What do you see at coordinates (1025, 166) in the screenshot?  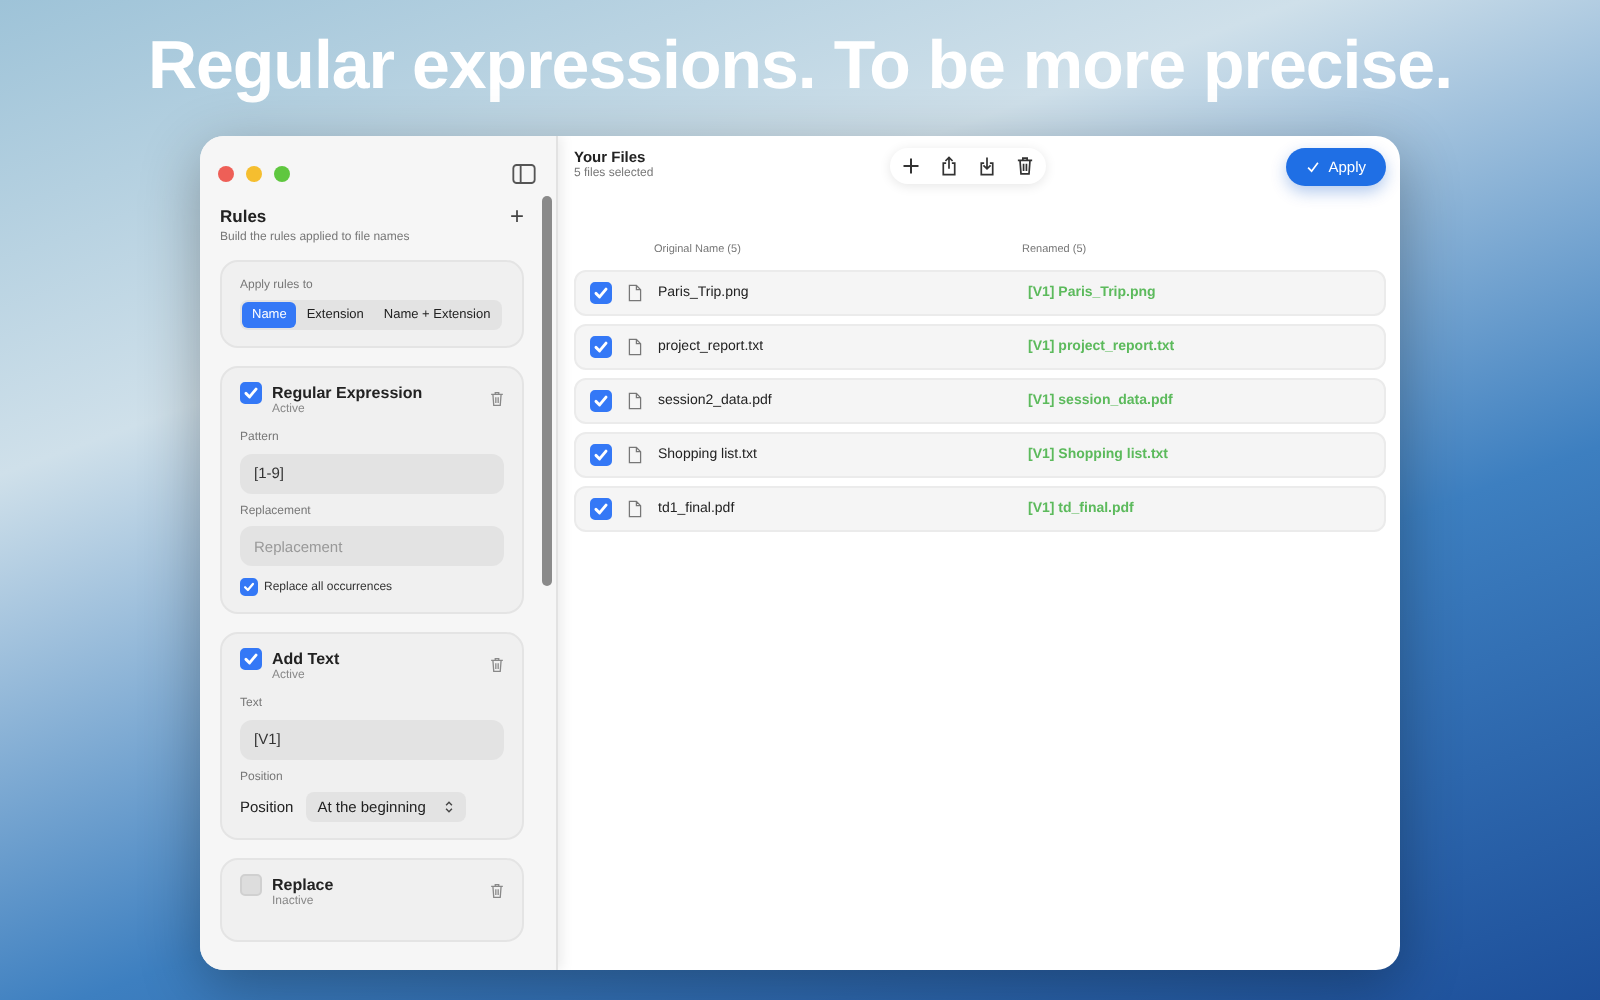 I see `trash-icon` at bounding box center [1025, 166].